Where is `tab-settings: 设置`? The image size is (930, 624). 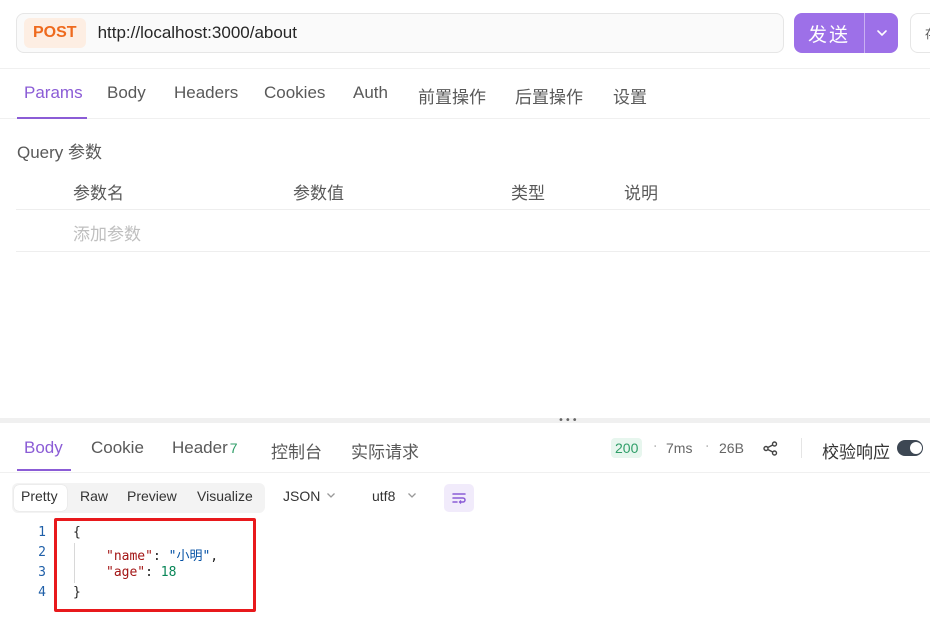
tab-settings: 设置 is located at coordinates (630, 95).